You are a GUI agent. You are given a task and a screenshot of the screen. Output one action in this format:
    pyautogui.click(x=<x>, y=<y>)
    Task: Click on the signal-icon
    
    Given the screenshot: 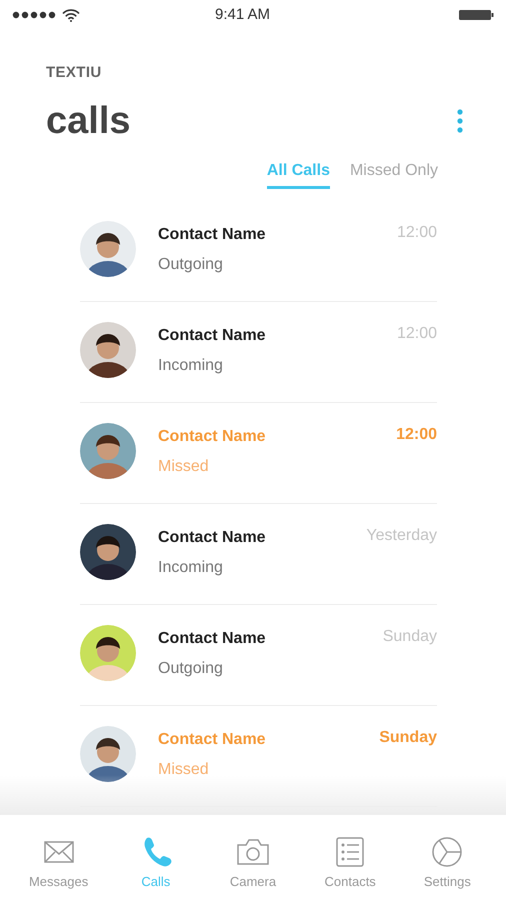 What is the action you would take?
    pyautogui.click(x=34, y=15)
    